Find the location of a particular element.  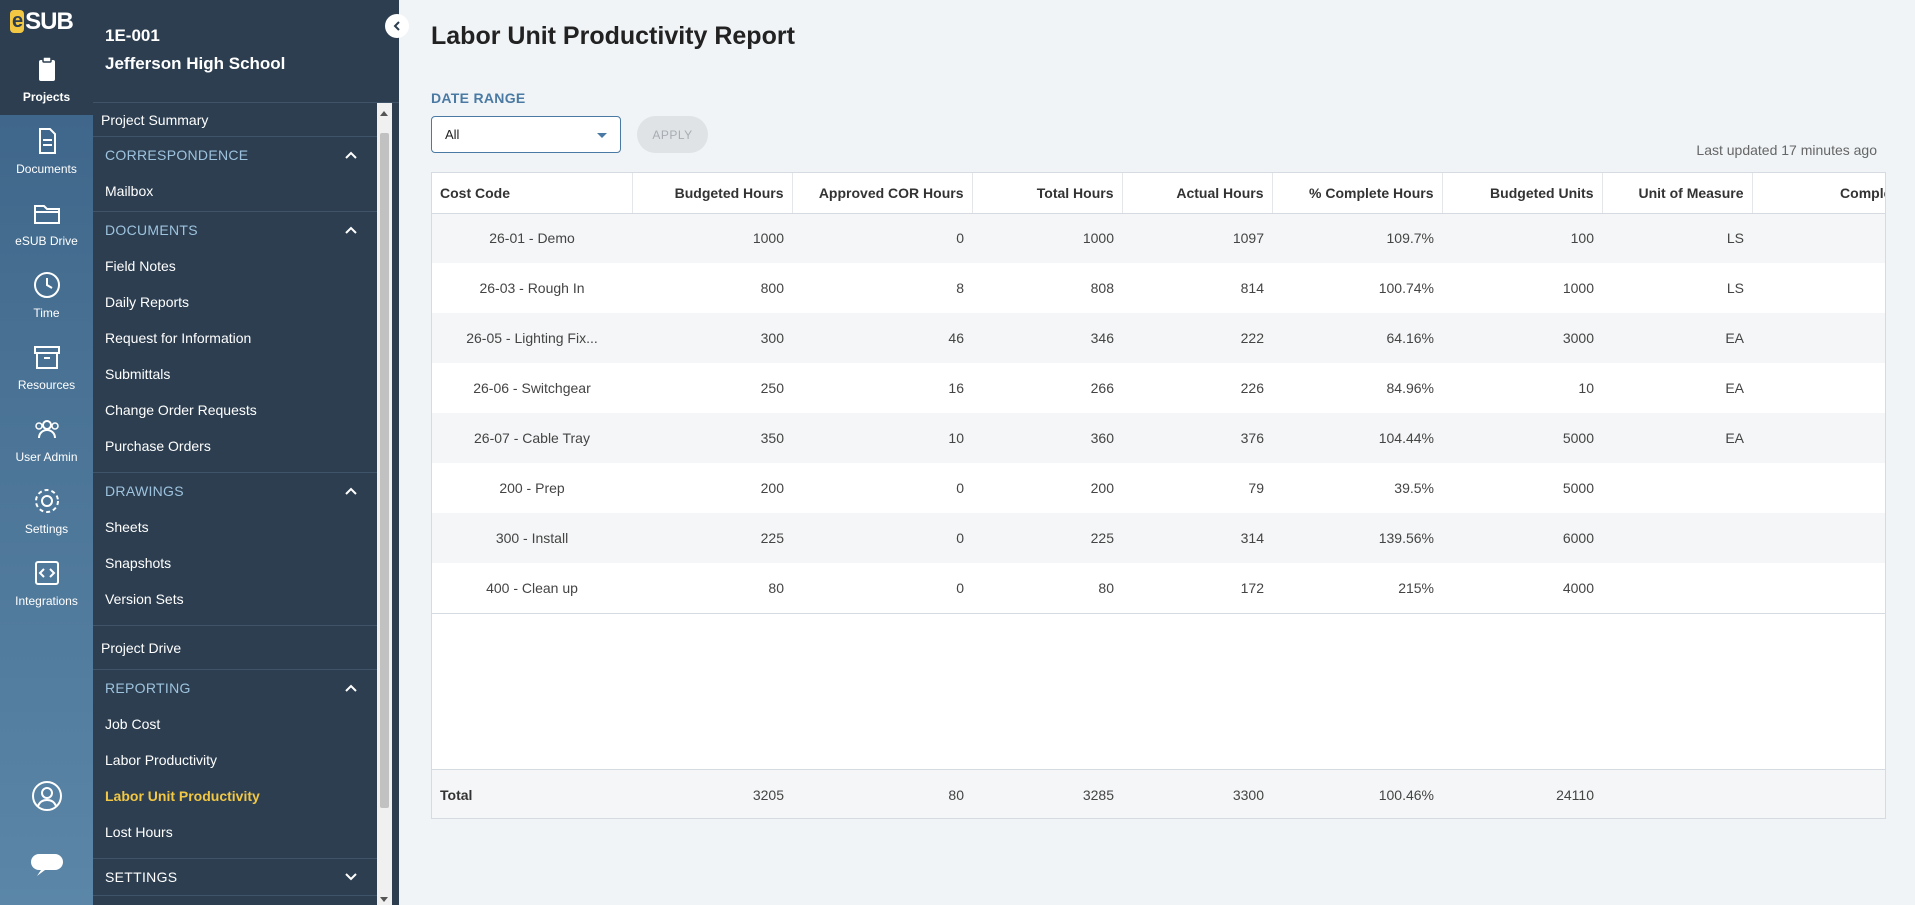

nav-item-labor-productivity: Labor Productivity is located at coordinates (235, 760).